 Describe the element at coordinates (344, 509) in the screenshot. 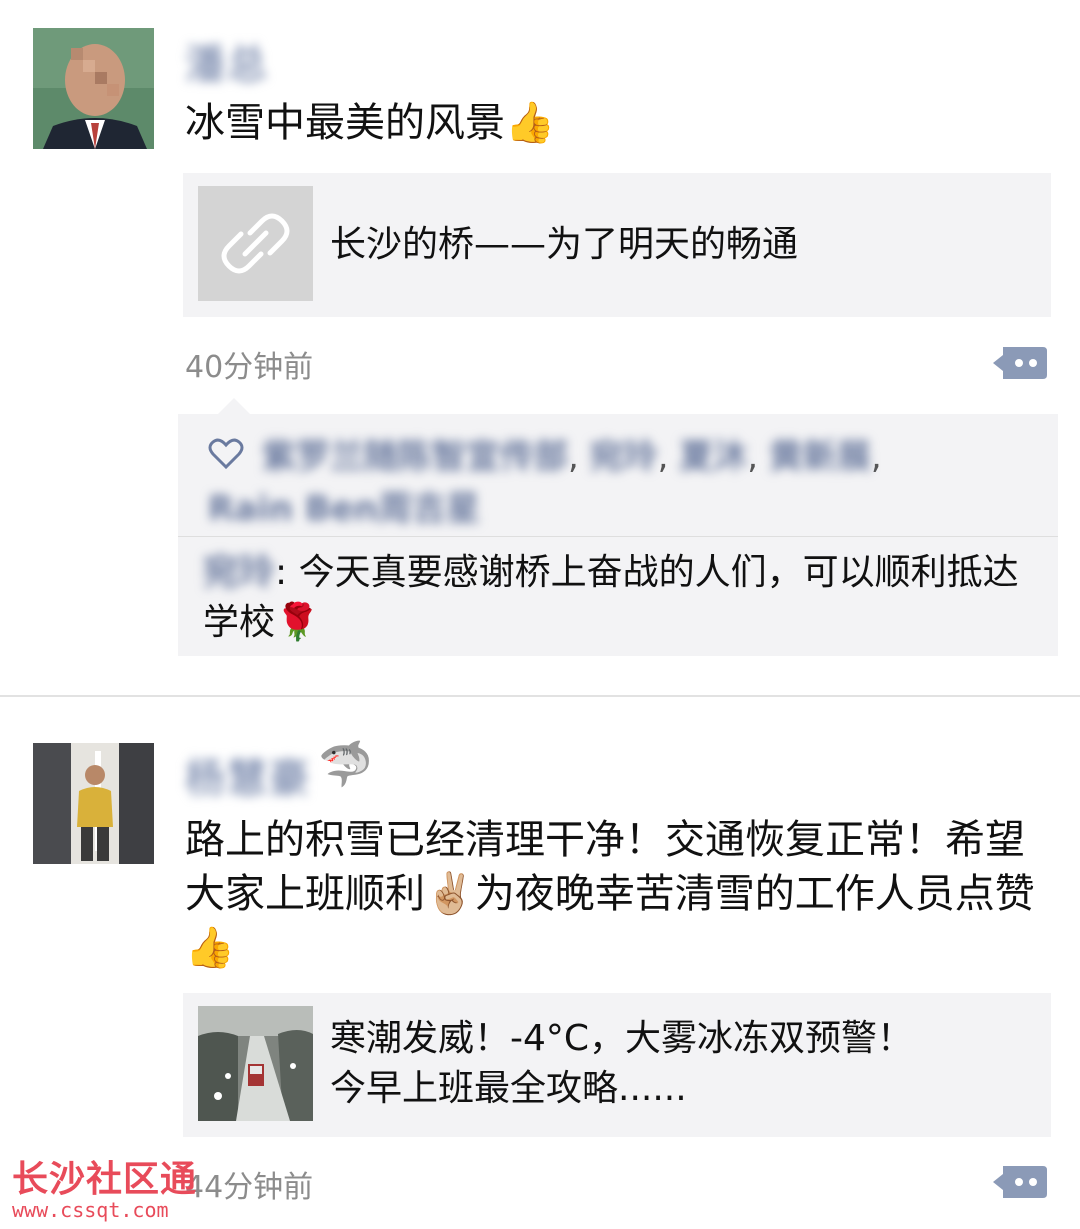

I see `like-user: Rain Ben周吉星` at that location.